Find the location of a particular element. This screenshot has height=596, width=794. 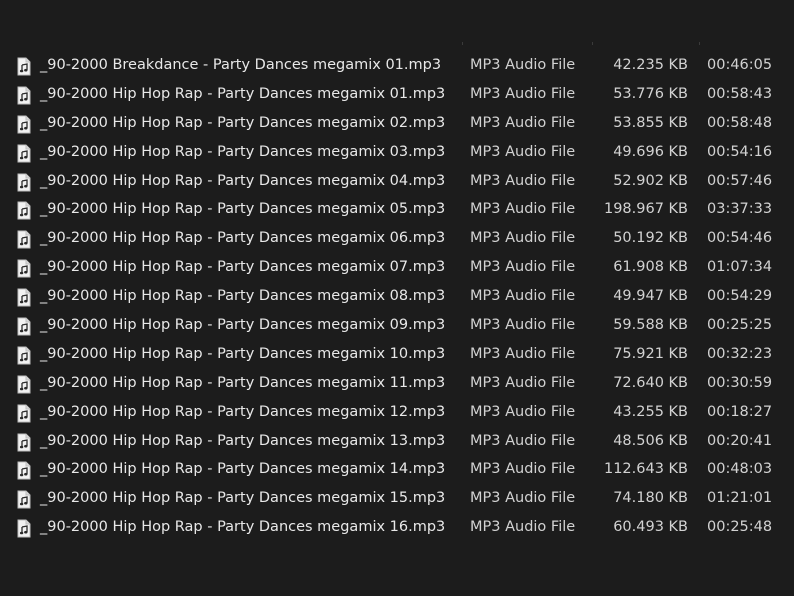

file-length: 00:57:46 is located at coordinates (740, 180).